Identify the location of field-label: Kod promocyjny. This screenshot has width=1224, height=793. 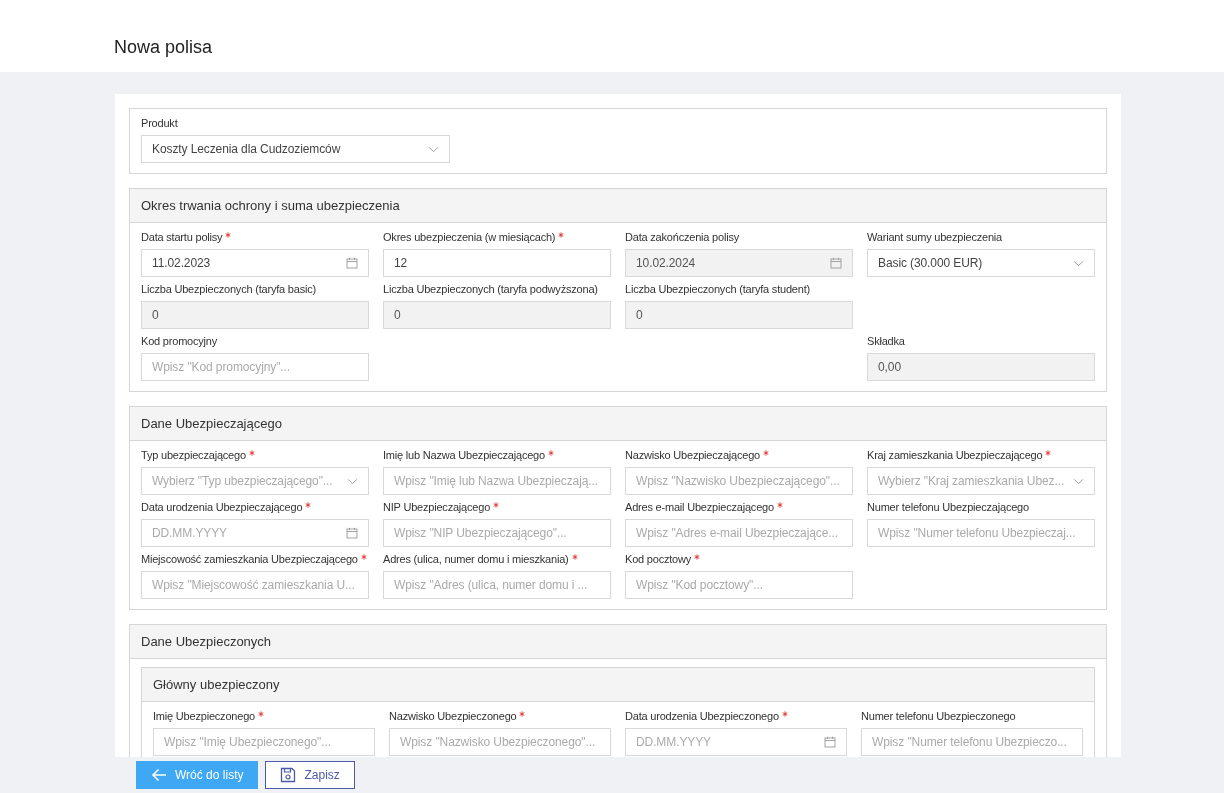
(179, 341).